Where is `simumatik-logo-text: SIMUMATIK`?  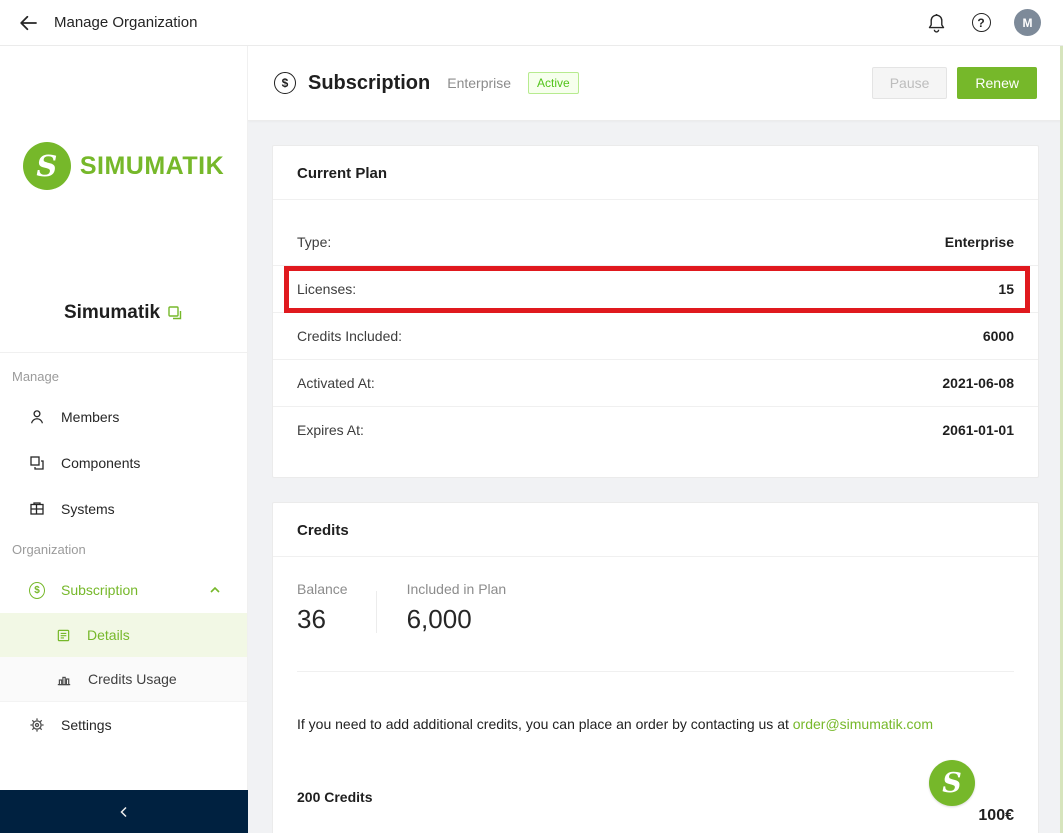
simumatik-logo-text: SIMUMATIK is located at coordinates (152, 165).